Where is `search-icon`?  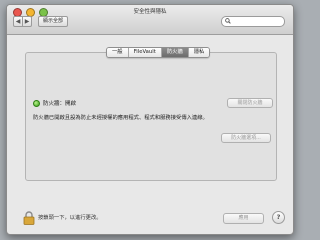 search-icon is located at coordinates (228, 21).